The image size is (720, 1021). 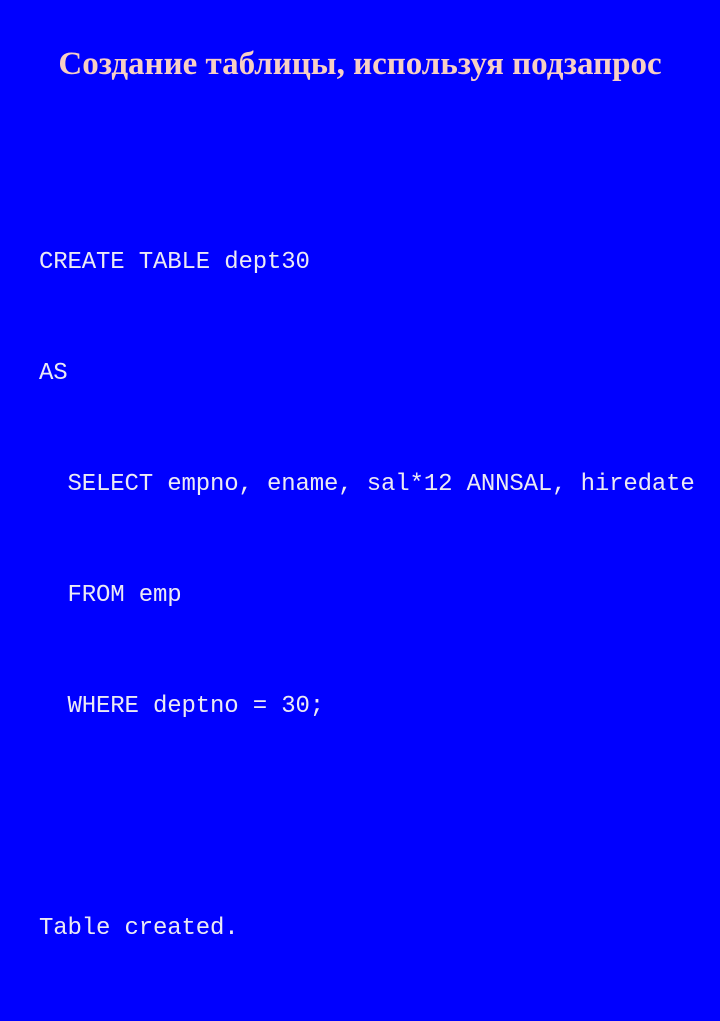 I want to click on code-line: AS, so click(x=53, y=373).